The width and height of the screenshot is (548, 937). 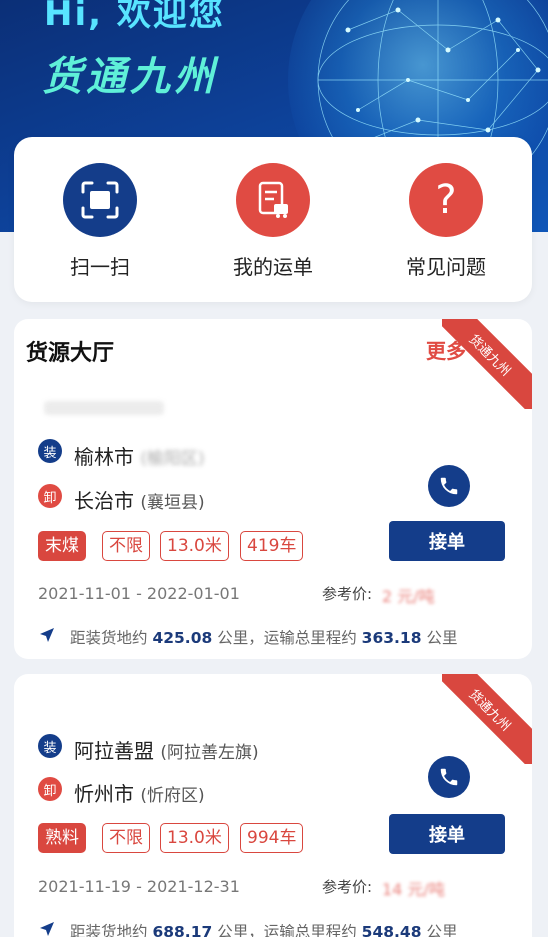 I want to click on distance-info: 距装货地约 688.17 公里，运输总里程约 548.48 公里, so click(x=264, y=930).